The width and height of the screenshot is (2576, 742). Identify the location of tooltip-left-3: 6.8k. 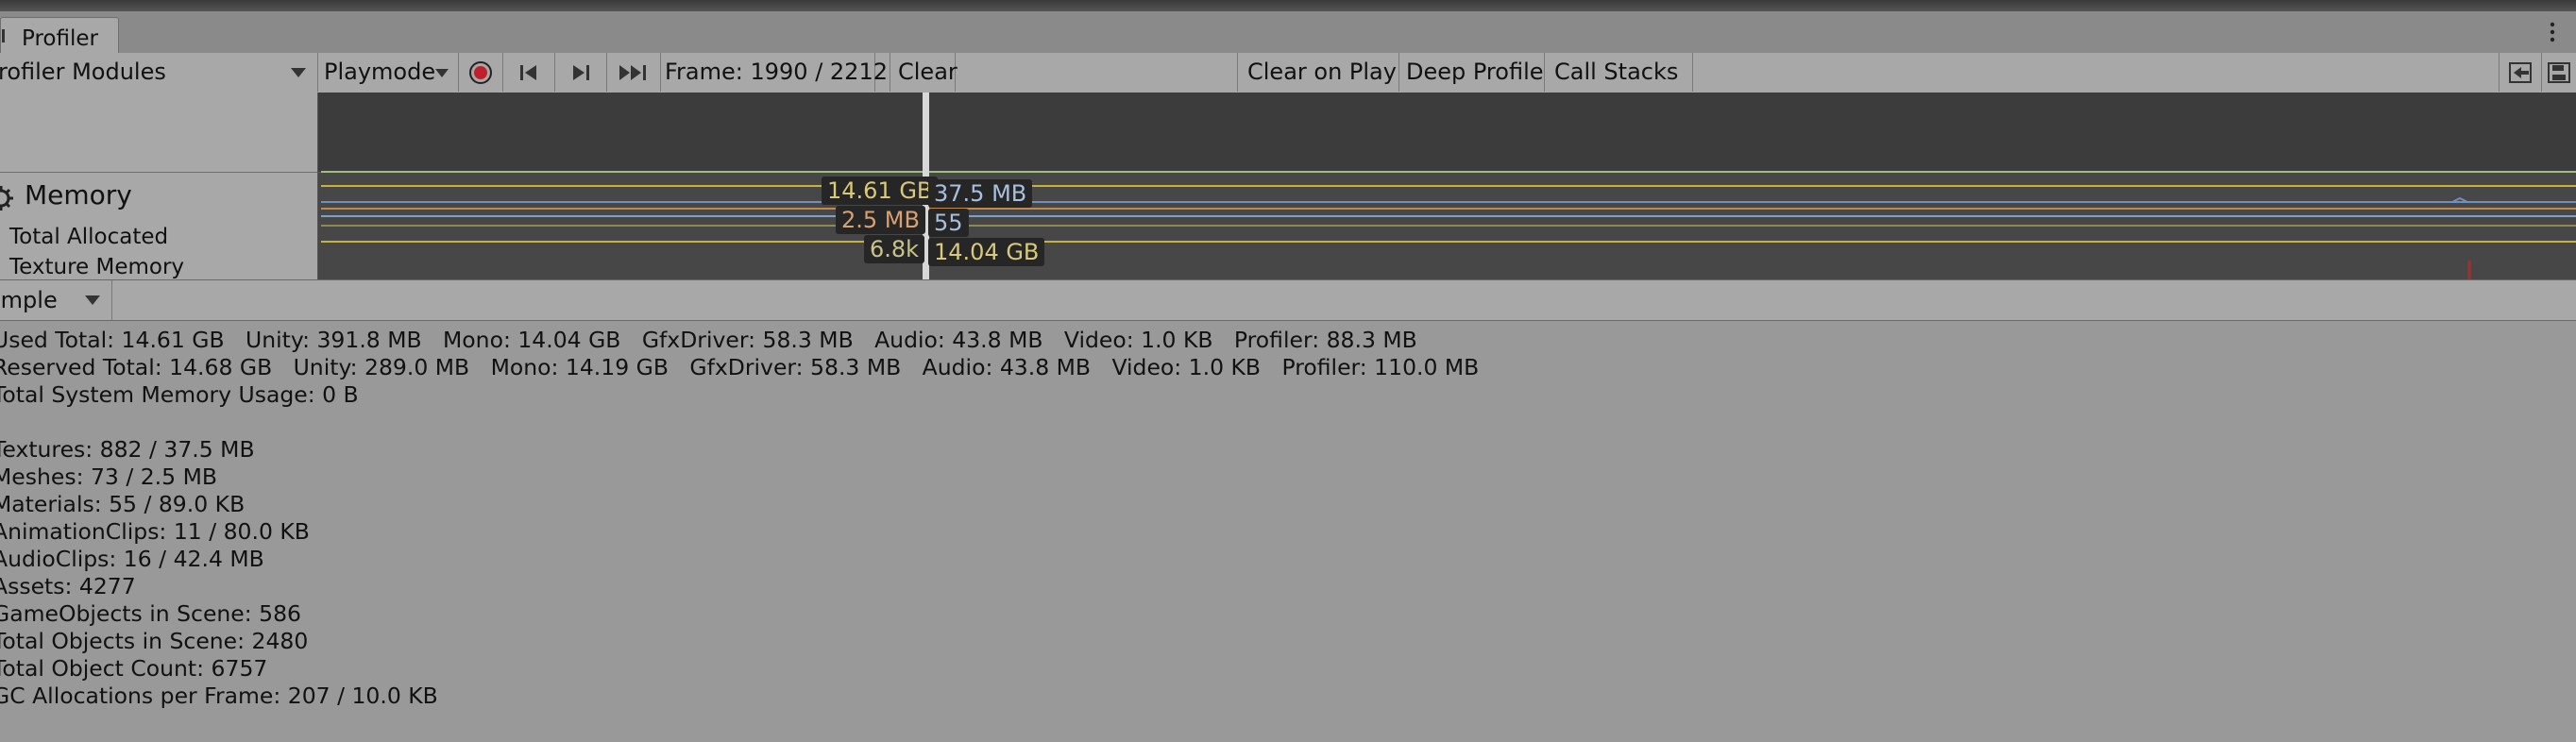
(894, 249).